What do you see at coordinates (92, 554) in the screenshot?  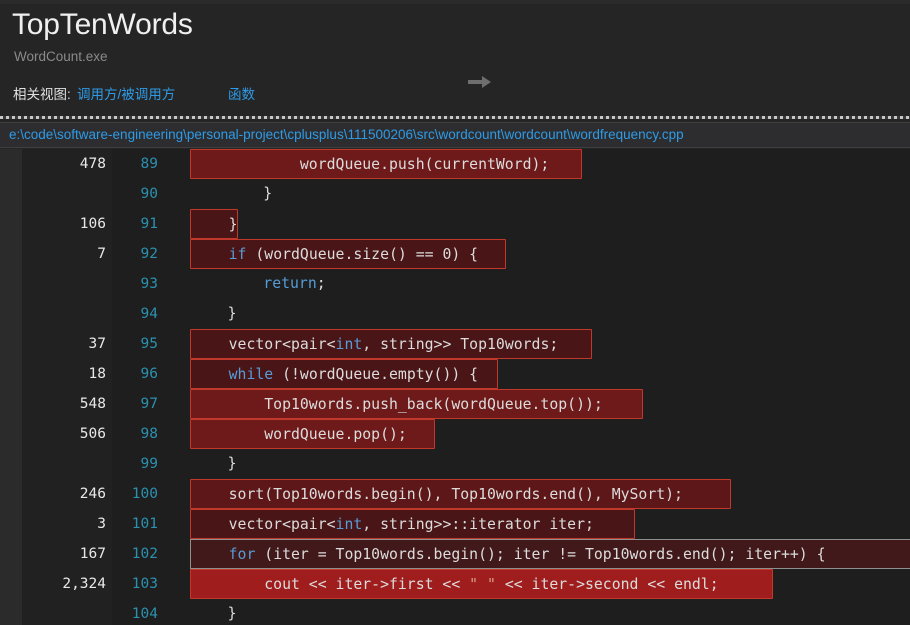 I see `line-sample-count: 167` at bounding box center [92, 554].